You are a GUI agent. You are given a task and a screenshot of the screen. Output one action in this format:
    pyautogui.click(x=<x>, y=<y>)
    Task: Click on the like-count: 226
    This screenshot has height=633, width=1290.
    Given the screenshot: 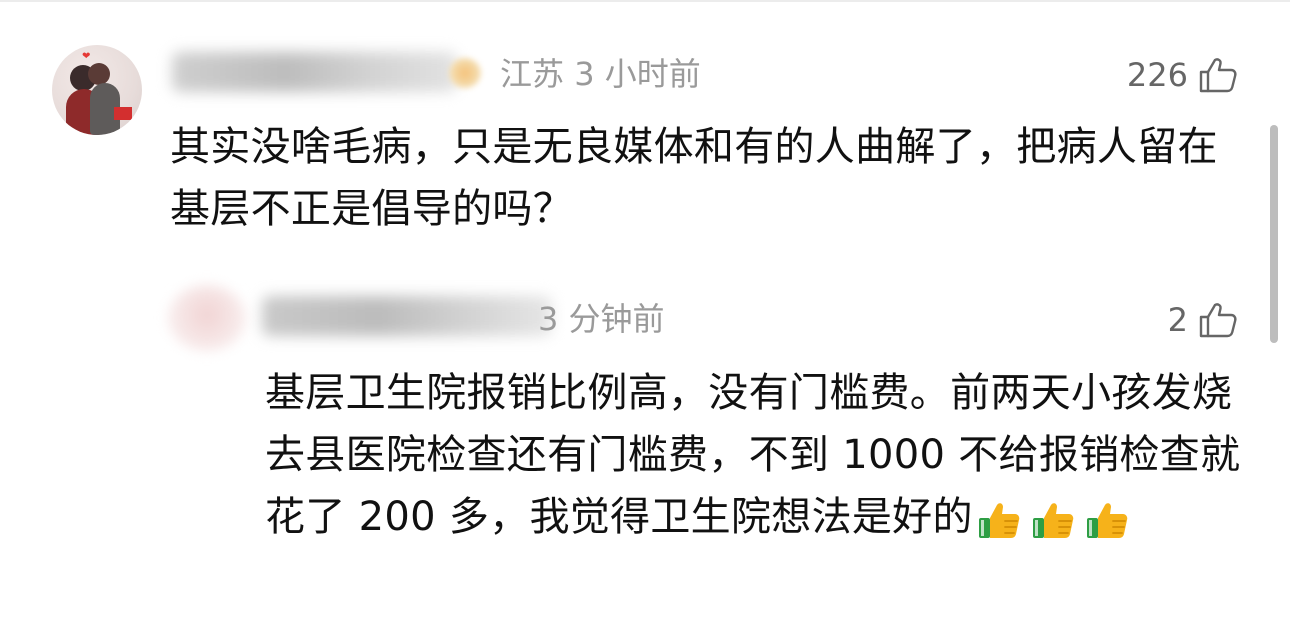 What is the action you would take?
    pyautogui.click(x=1157, y=75)
    